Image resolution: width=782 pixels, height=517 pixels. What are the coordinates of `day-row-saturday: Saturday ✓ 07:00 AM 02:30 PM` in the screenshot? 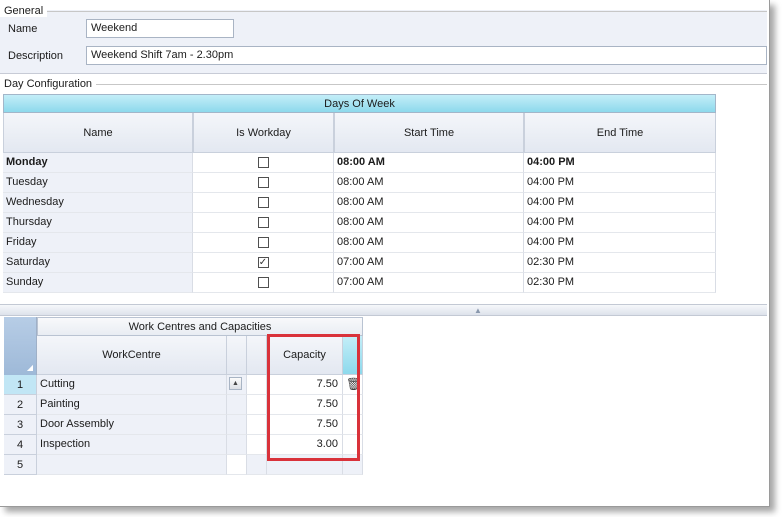 It's located at (359, 263).